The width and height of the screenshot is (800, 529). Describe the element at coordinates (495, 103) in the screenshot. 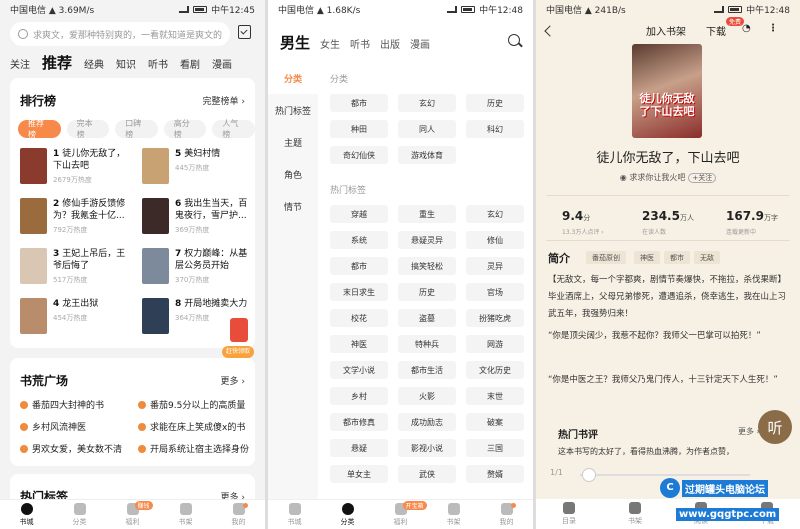

I see `category-chip: 历史` at that location.